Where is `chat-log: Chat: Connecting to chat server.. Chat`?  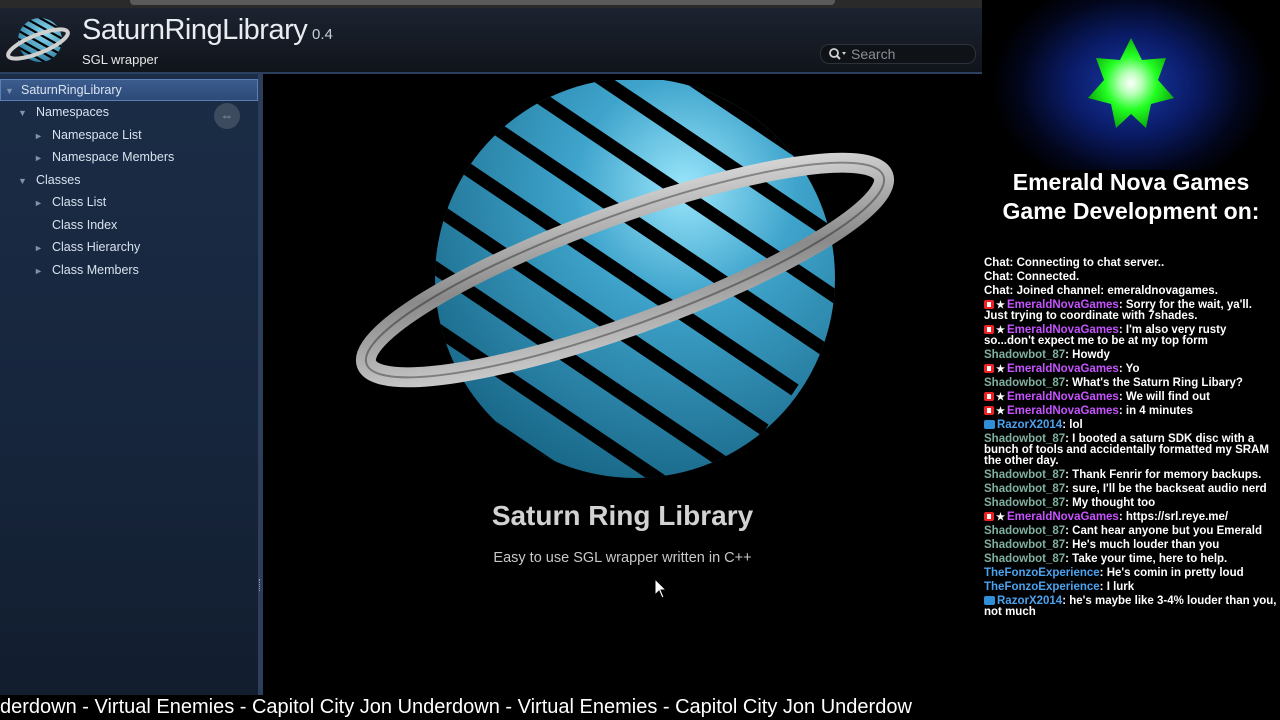
chat-log: Chat: Connecting to chat server.. Chat is located at coordinates (1131, 439).